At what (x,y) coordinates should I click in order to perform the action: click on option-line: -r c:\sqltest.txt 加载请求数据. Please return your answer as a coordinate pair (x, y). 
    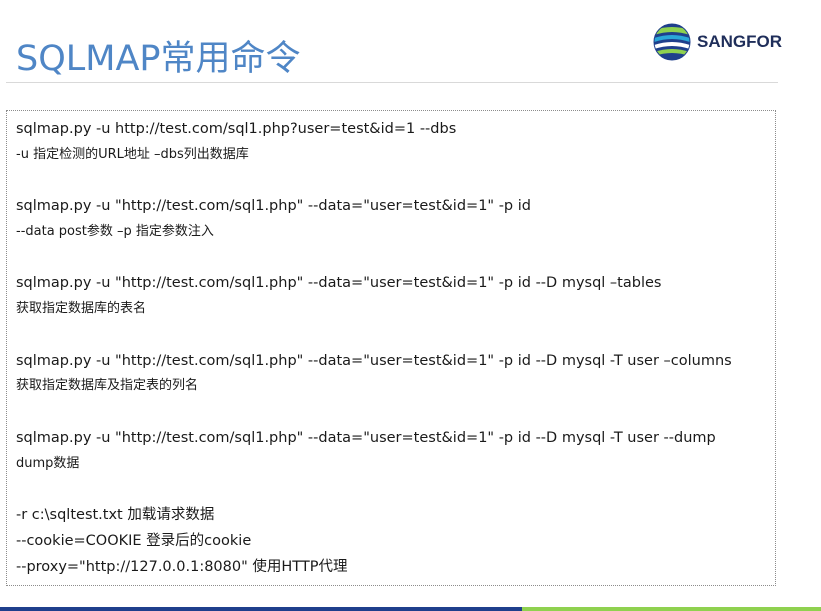
    Looking at the image, I should click on (115, 515).